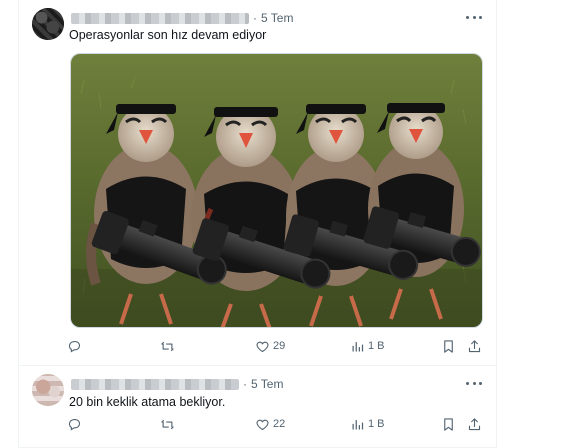 The width and height of the screenshot is (566, 448). I want to click on like-button: 29, so click(270, 346).